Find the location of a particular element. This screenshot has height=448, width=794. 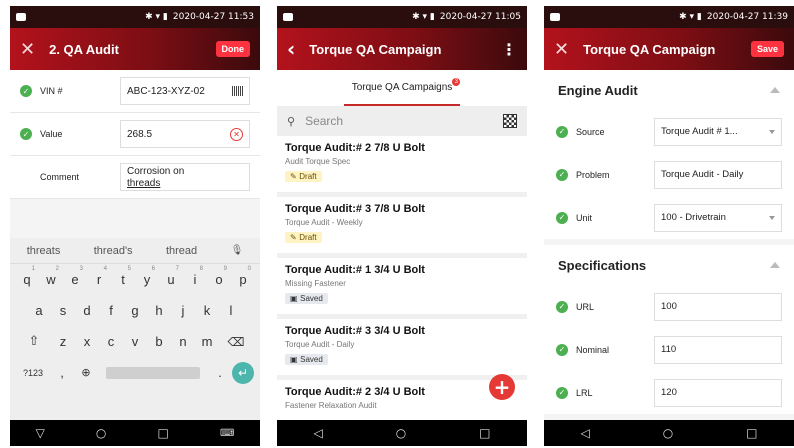

field-row-comment: Comment Corrosion on threads is located at coordinates (135, 177).